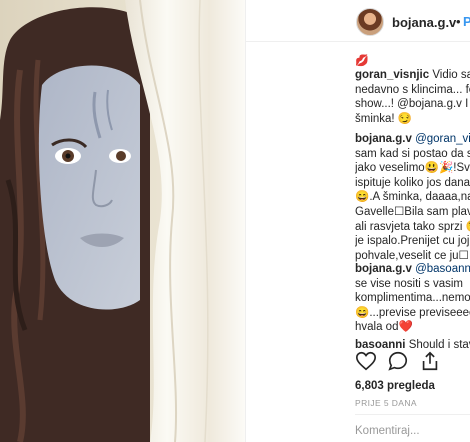 The height and width of the screenshot is (442, 470). Describe the element at coordinates (380, 344) in the screenshot. I see `comment-username: basoanni` at that location.